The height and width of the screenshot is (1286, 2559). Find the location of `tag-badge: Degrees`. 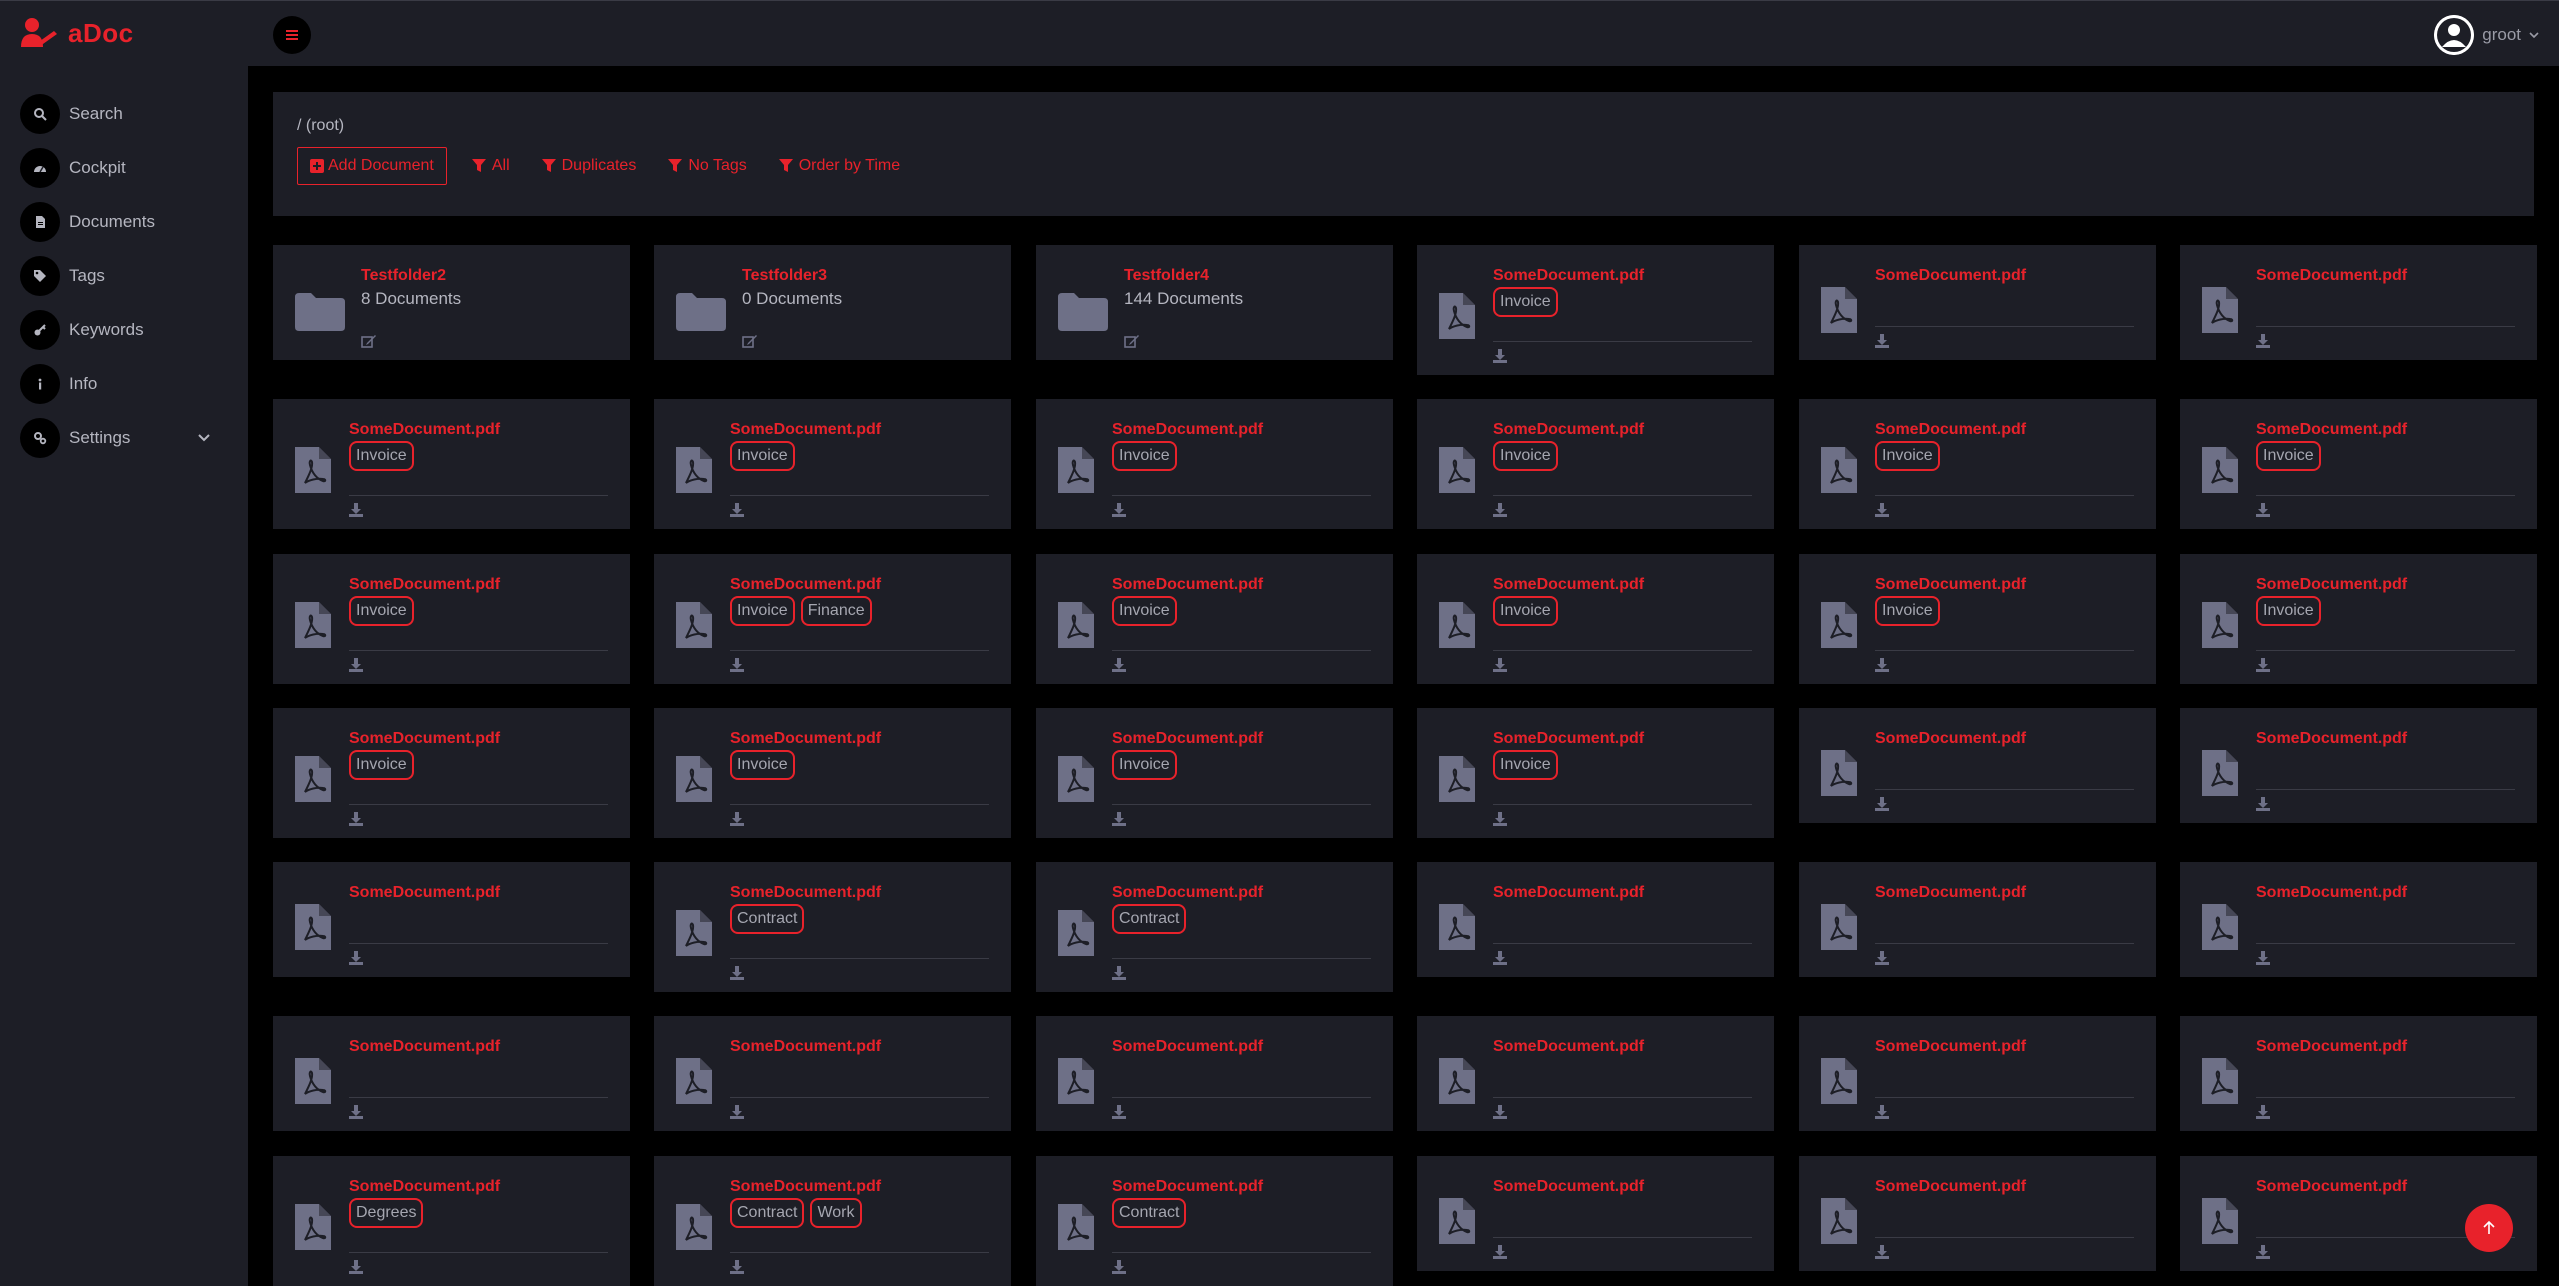

tag-badge: Degrees is located at coordinates (386, 1213).